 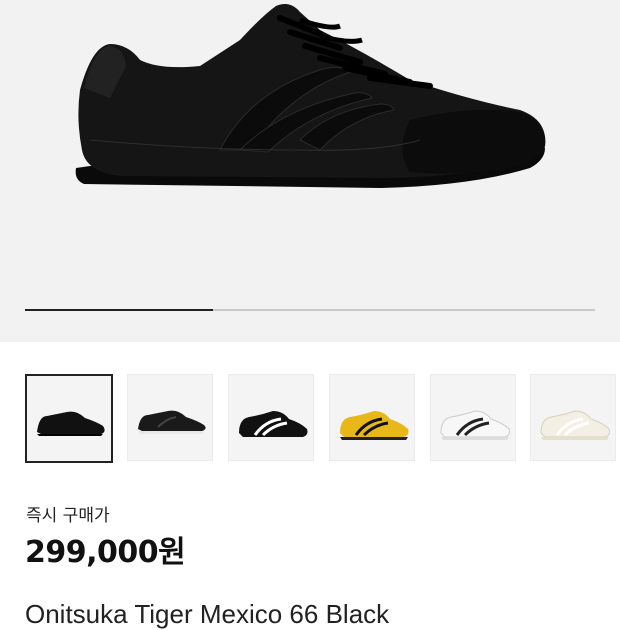 I want to click on white-black-sneaker-icon, so click(x=475, y=425).